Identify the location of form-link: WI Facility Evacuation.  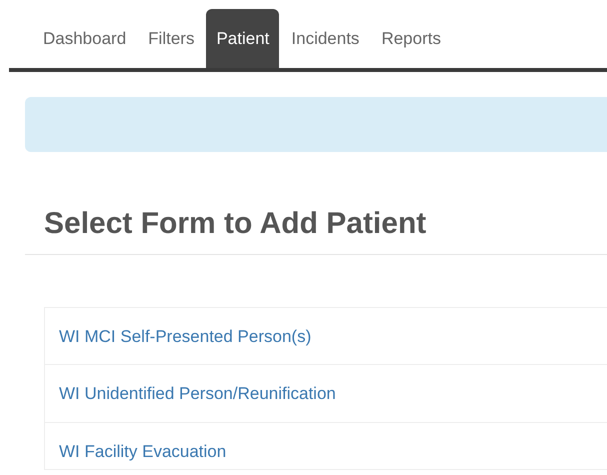
(325, 446).